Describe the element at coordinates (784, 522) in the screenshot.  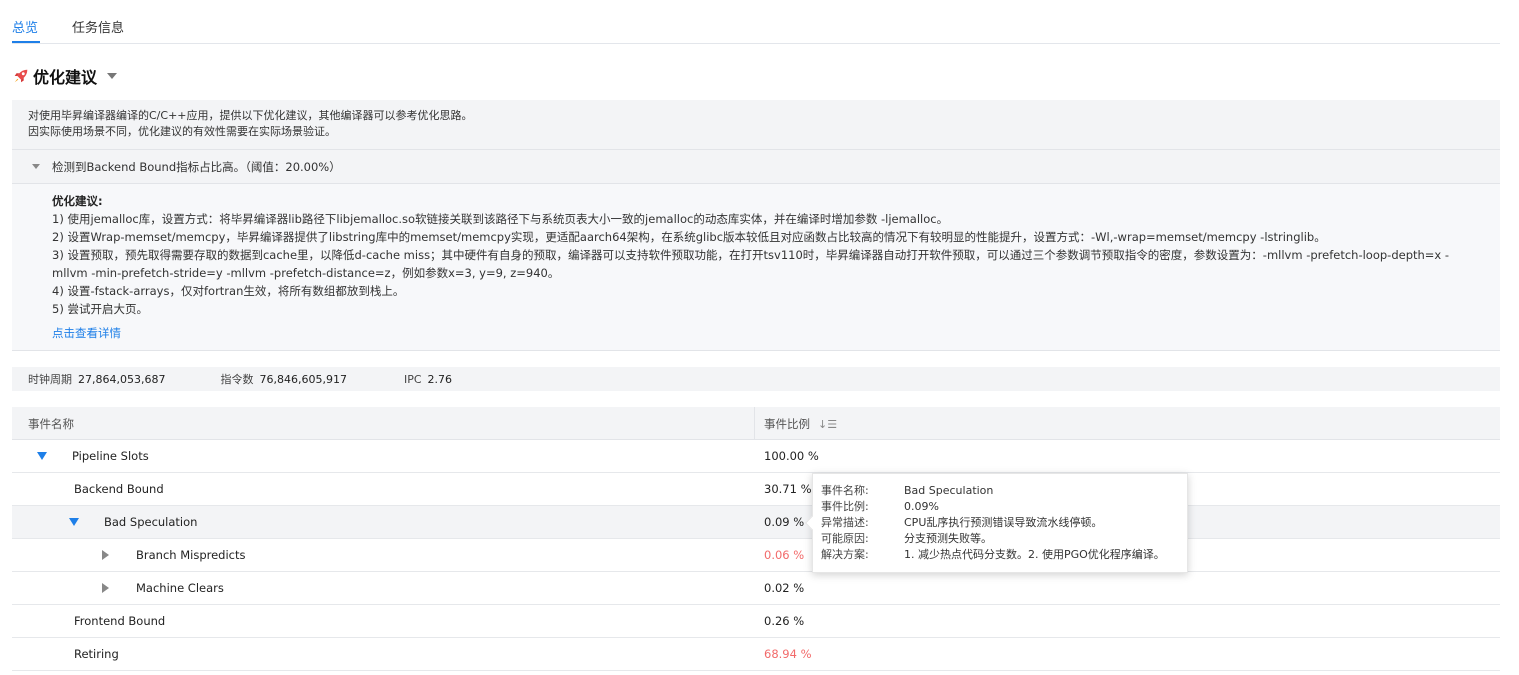
I see `row-value: 0.09 %` at that location.